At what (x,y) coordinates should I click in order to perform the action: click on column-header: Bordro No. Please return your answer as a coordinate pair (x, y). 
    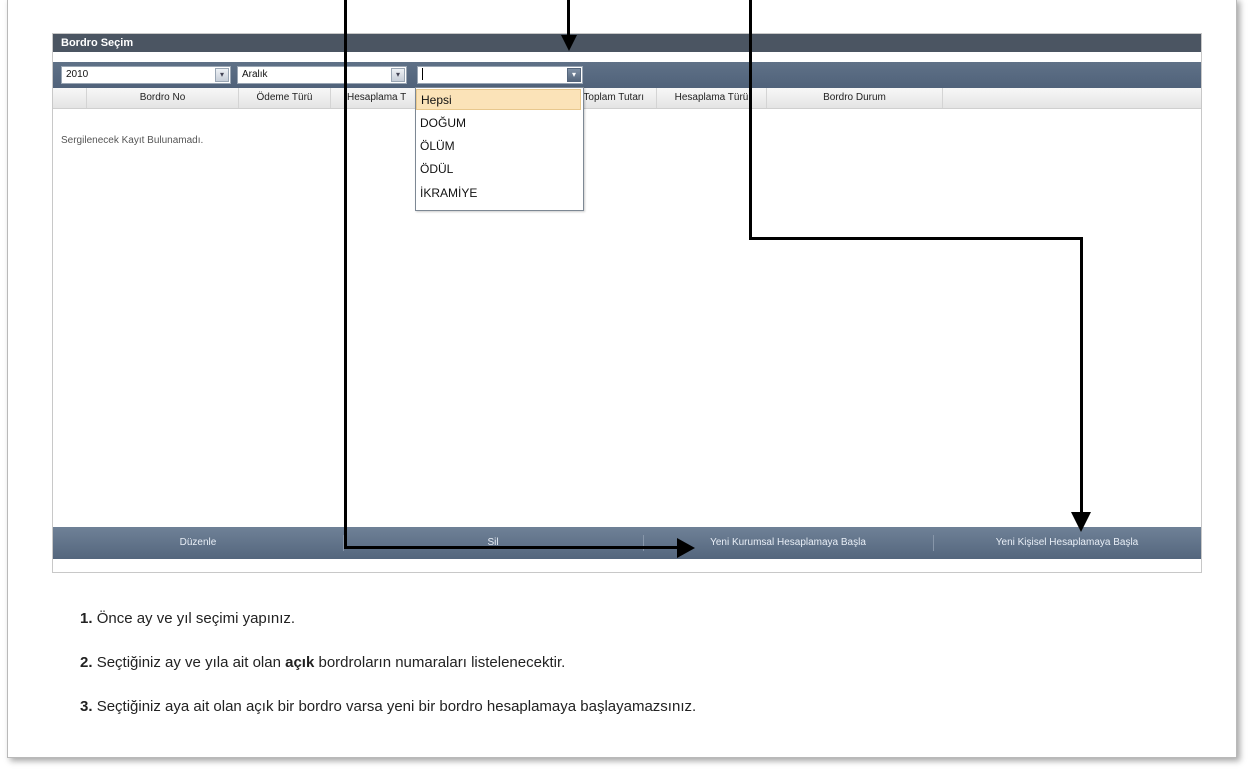
    Looking at the image, I should click on (163, 98).